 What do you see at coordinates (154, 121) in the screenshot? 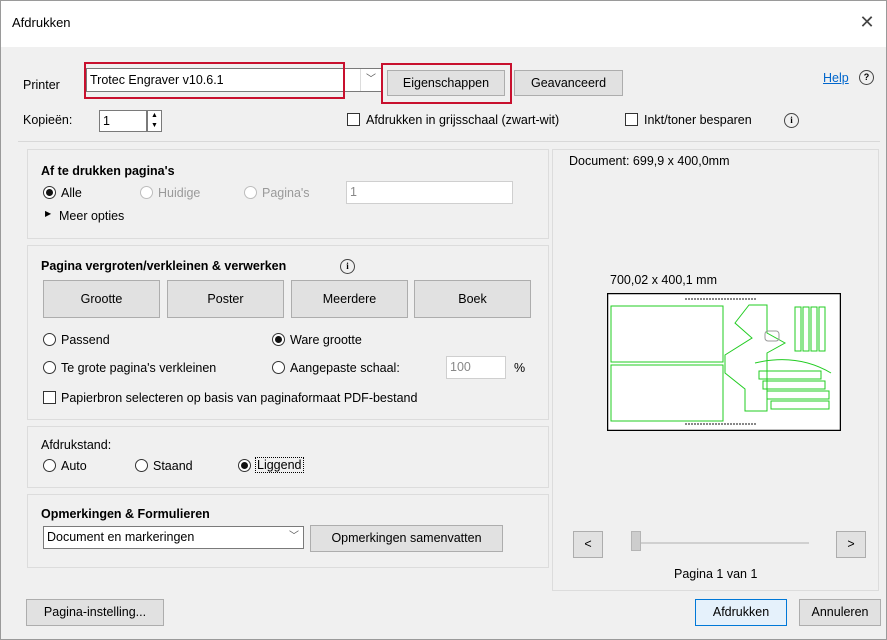
I see `copies-stepper: ▲ ▼` at bounding box center [154, 121].